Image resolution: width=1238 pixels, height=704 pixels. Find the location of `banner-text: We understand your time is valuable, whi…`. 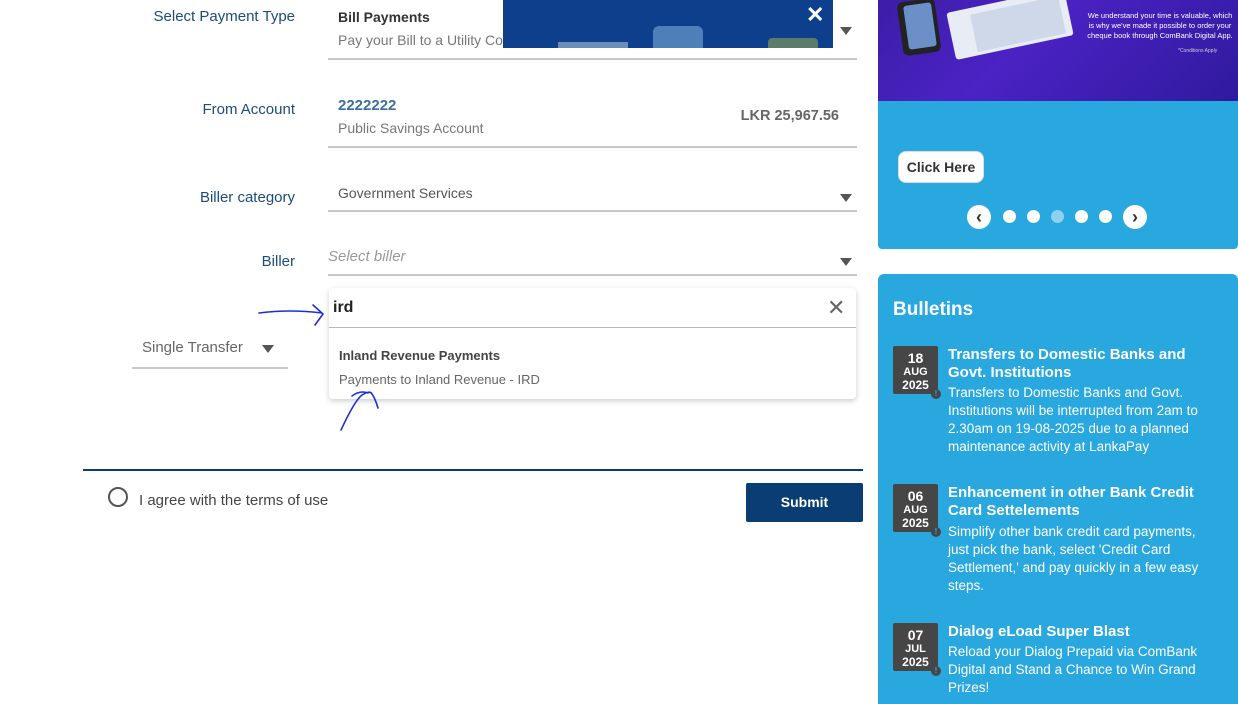

banner-text: We understand your time is valuable, whi… is located at coordinates (1160, 25).